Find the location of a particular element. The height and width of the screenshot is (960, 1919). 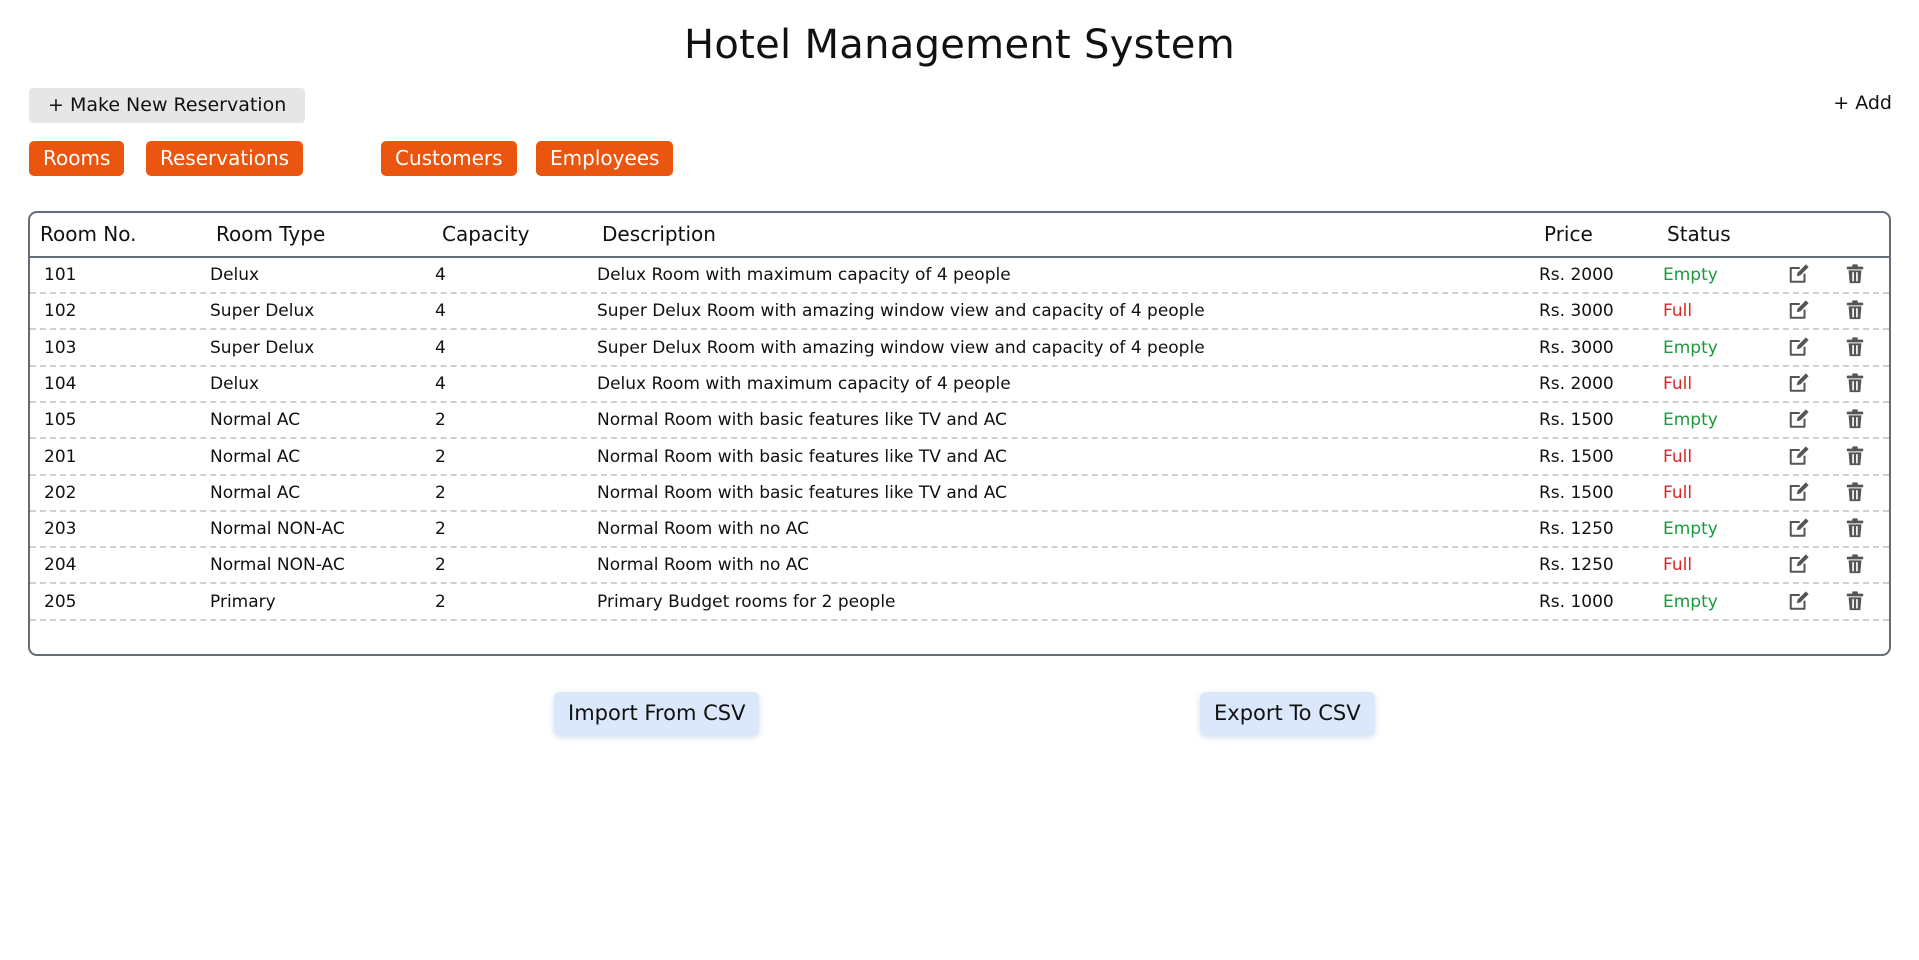

cell-description: Primary Budget rooms for 2 people is located at coordinates (746, 601).